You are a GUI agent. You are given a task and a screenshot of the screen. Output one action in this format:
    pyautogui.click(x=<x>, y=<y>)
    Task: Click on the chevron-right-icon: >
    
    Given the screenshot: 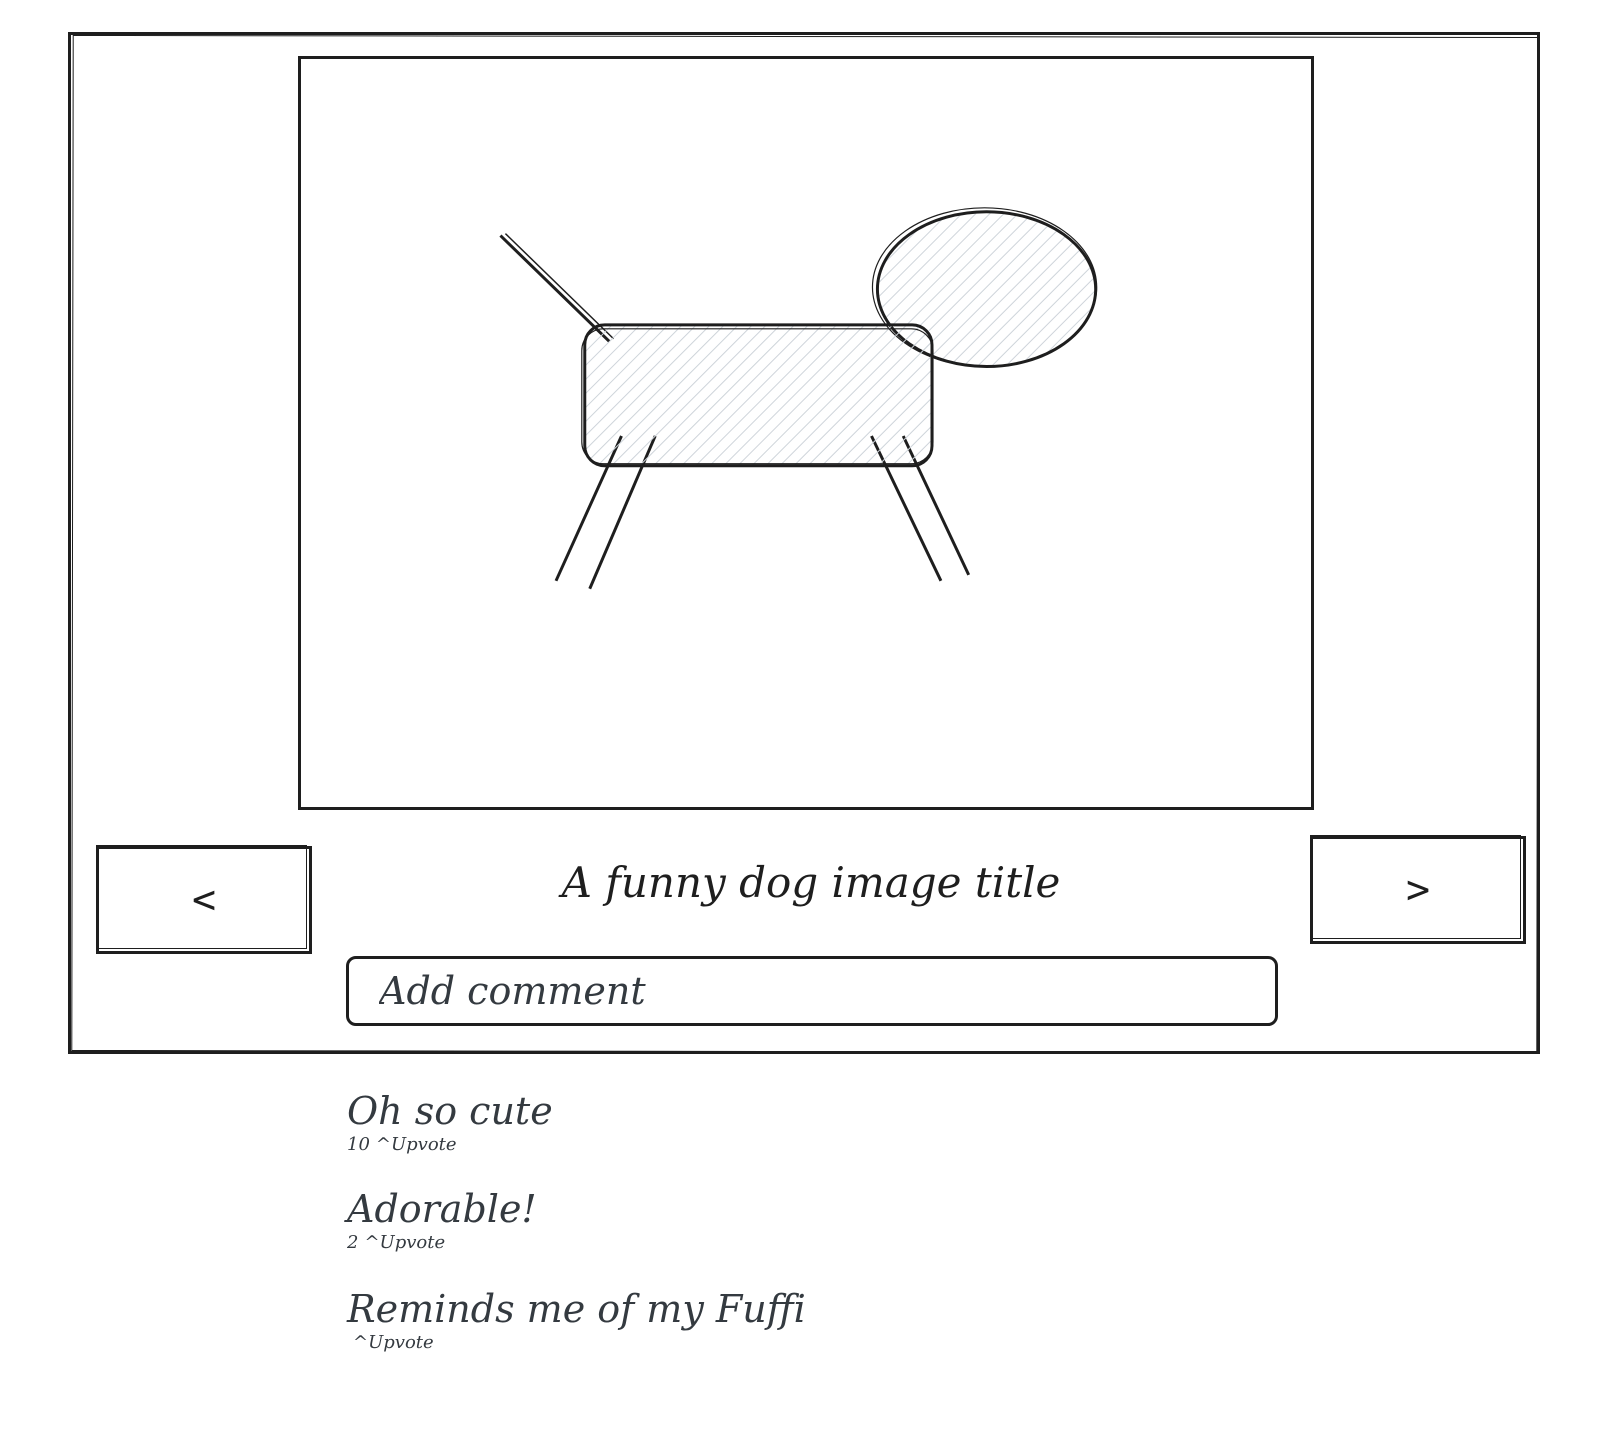 What is the action you would take?
    pyautogui.click(x=1418, y=890)
    